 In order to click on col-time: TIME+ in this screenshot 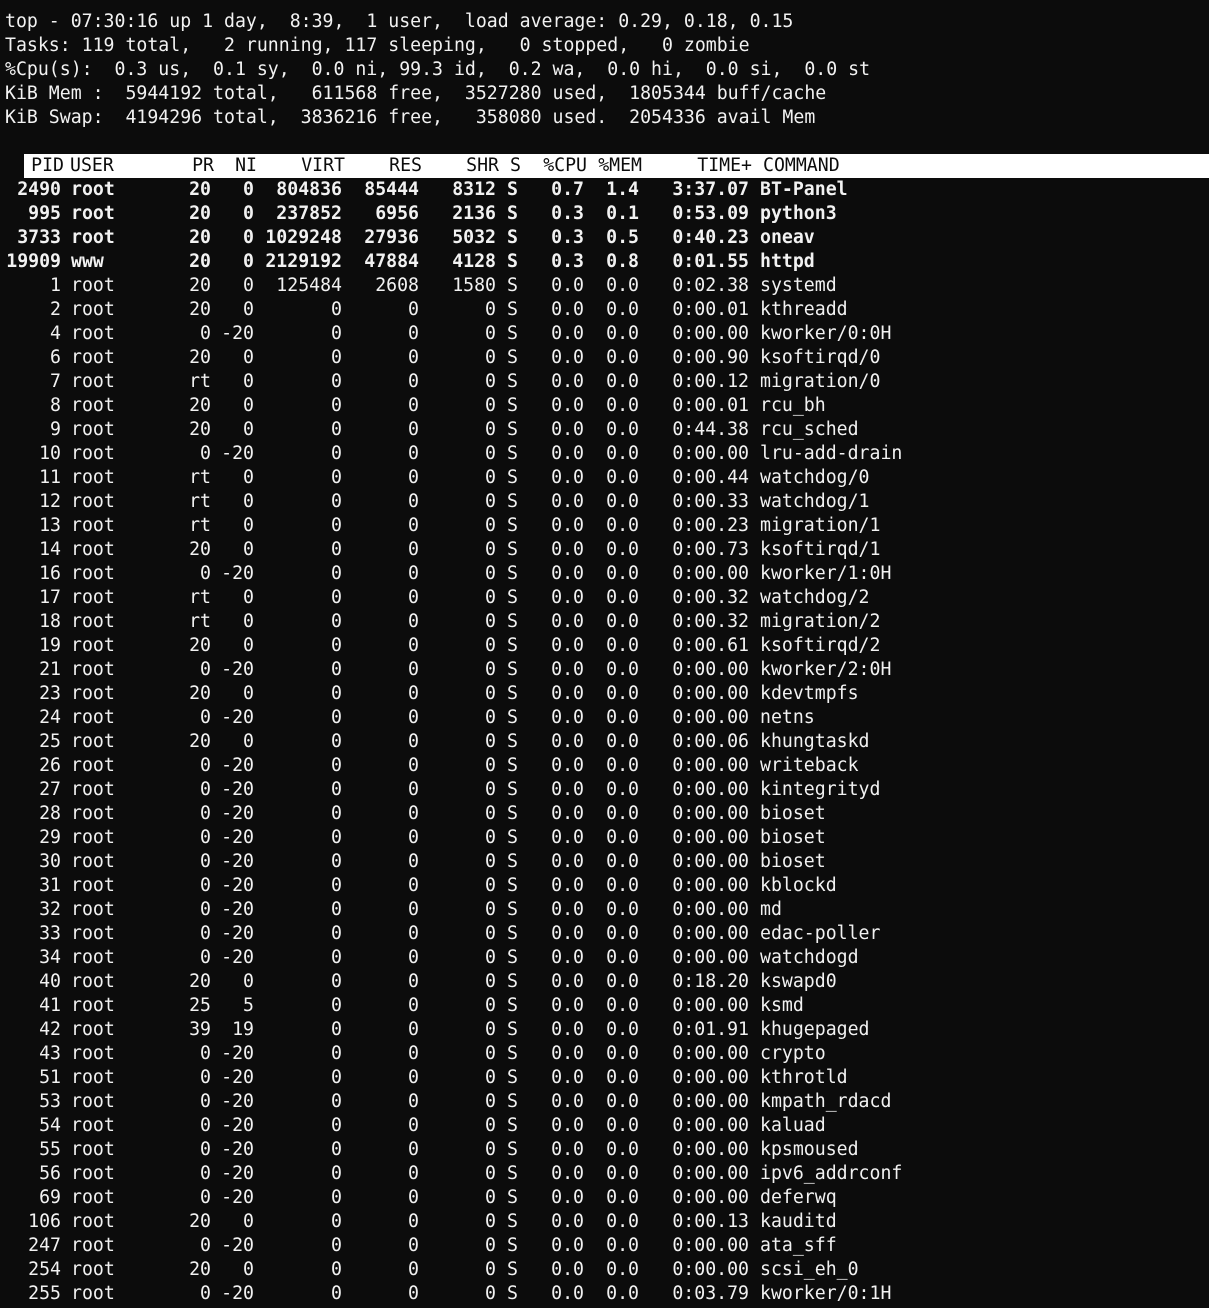, I will do `click(724, 165)`.